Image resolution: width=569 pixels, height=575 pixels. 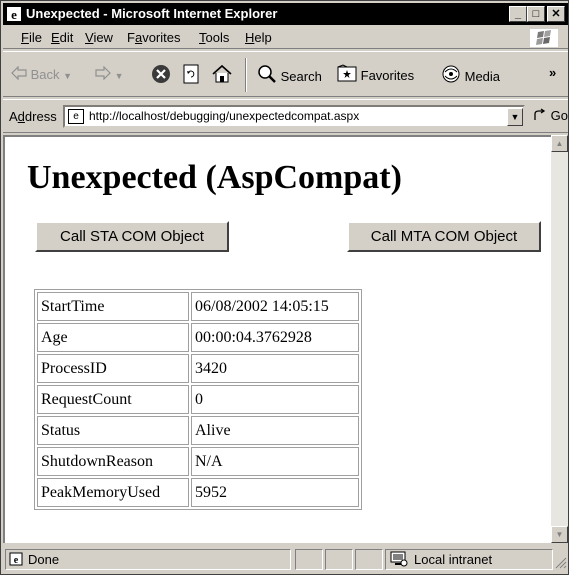 I want to click on go-arrow-icon, so click(x=540, y=116).